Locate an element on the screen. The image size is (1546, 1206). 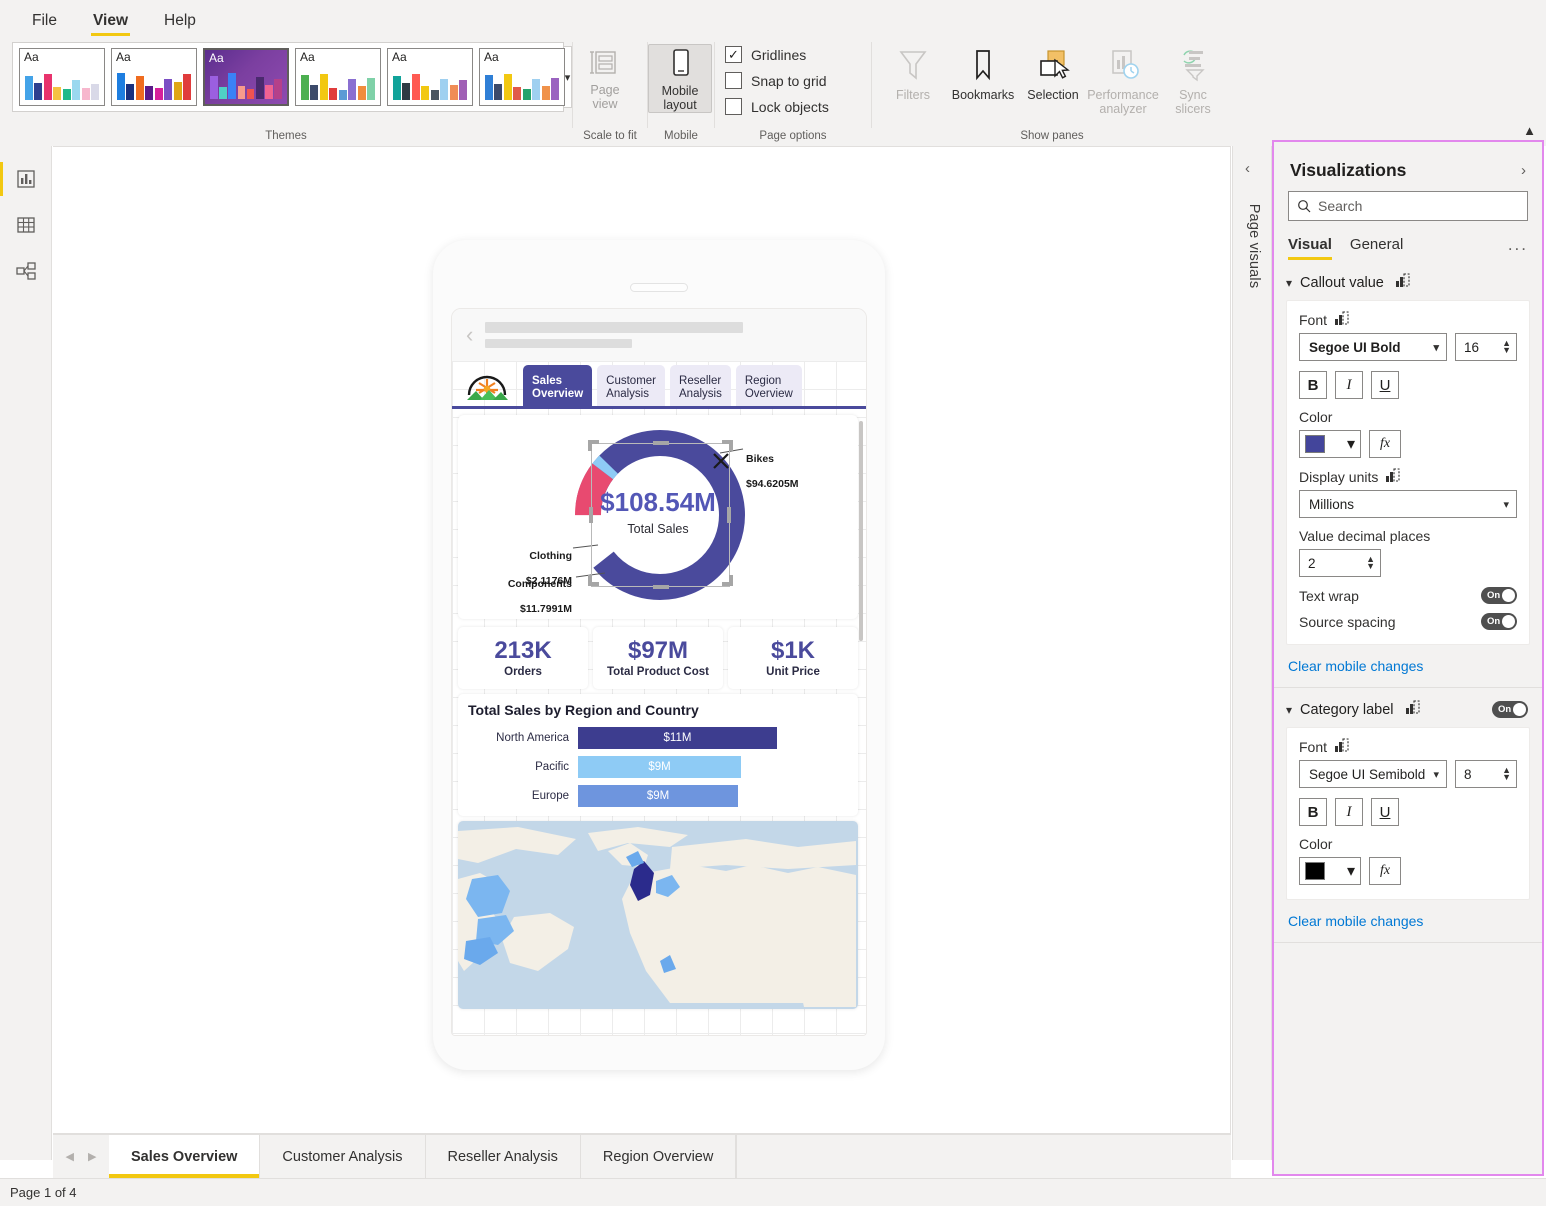
themes-gallery: Aa Aa Aa Aa Aa Aa is located at coordinates (288, 77).